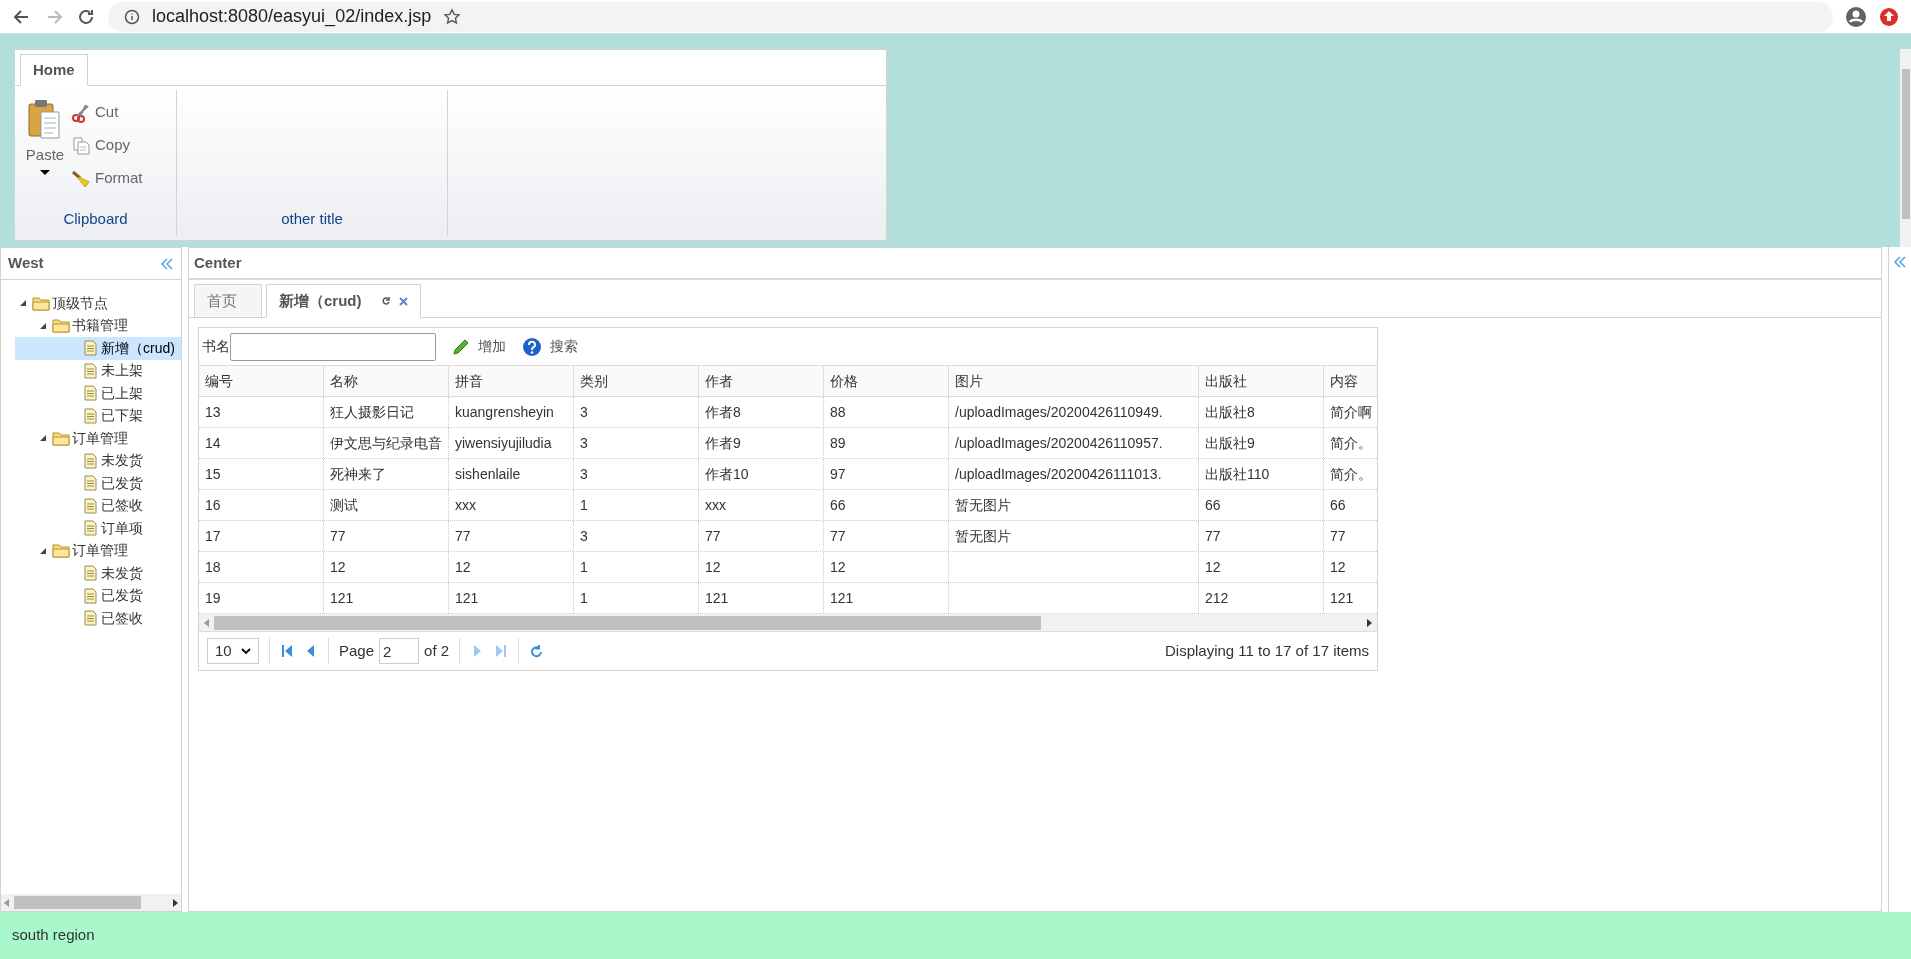 This screenshot has height=959, width=1911. I want to click on column-header: 名称, so click(386, 381).